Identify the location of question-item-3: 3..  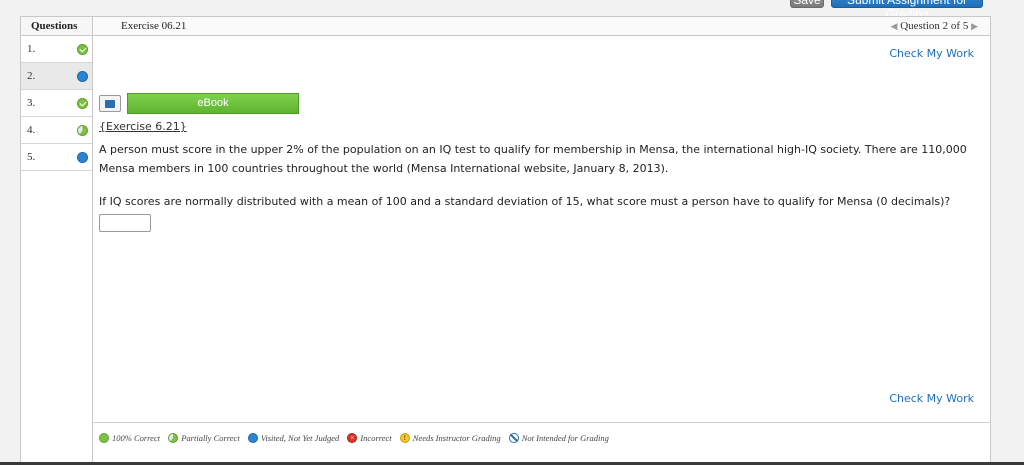
(56, 103).